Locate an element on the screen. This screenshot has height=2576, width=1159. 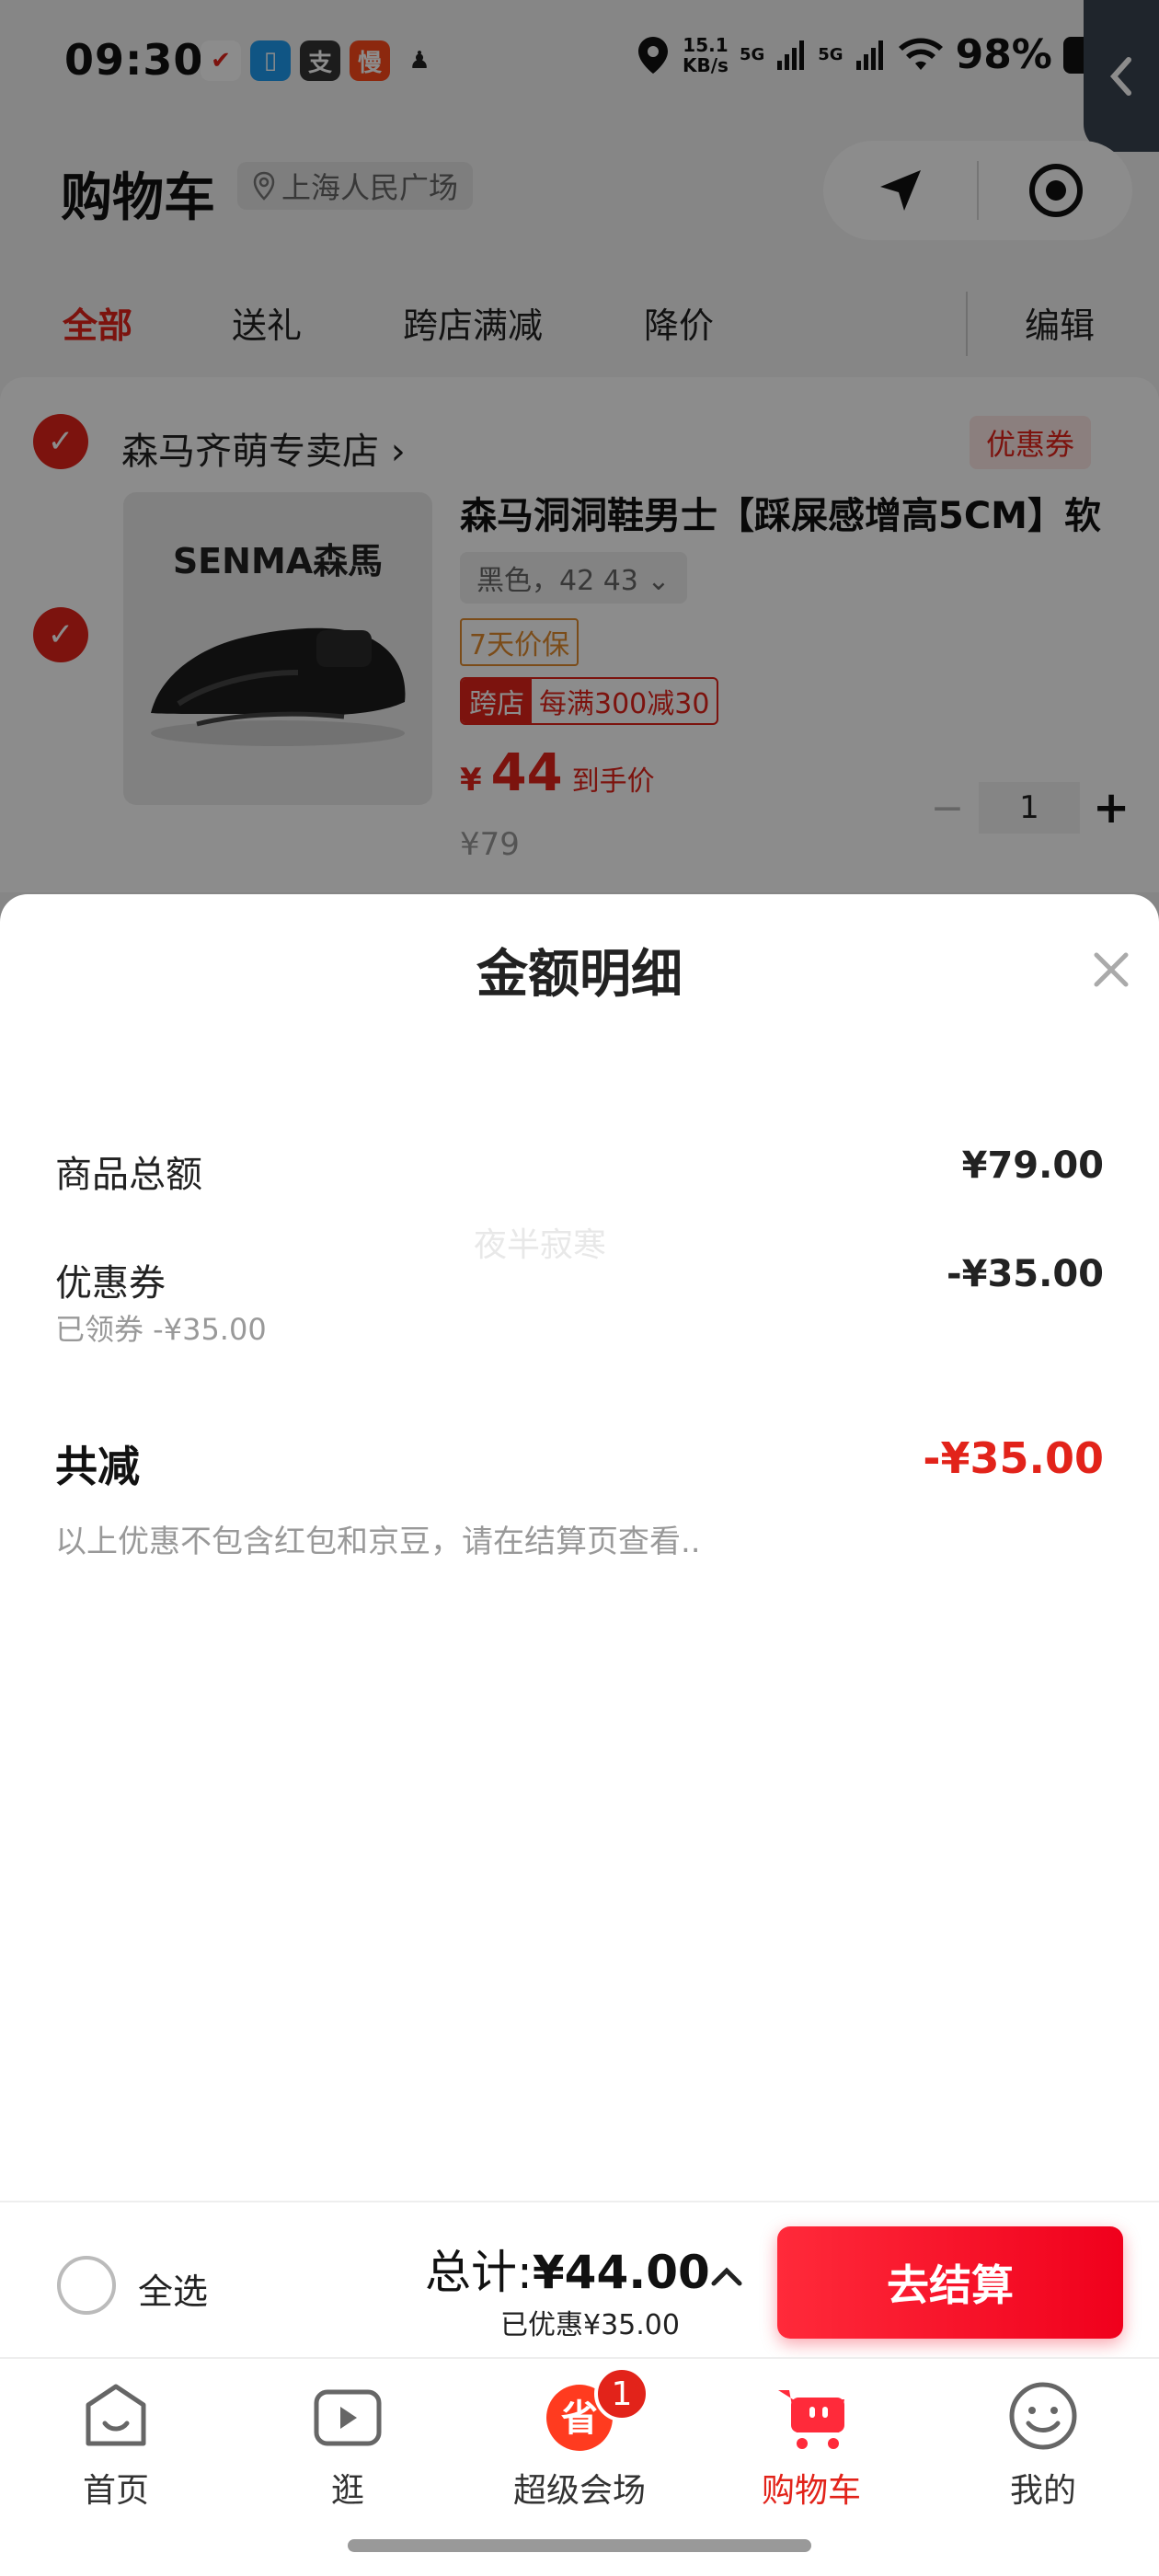
nav-item-profile: 我的 is located at coordinates (1043, 2444).